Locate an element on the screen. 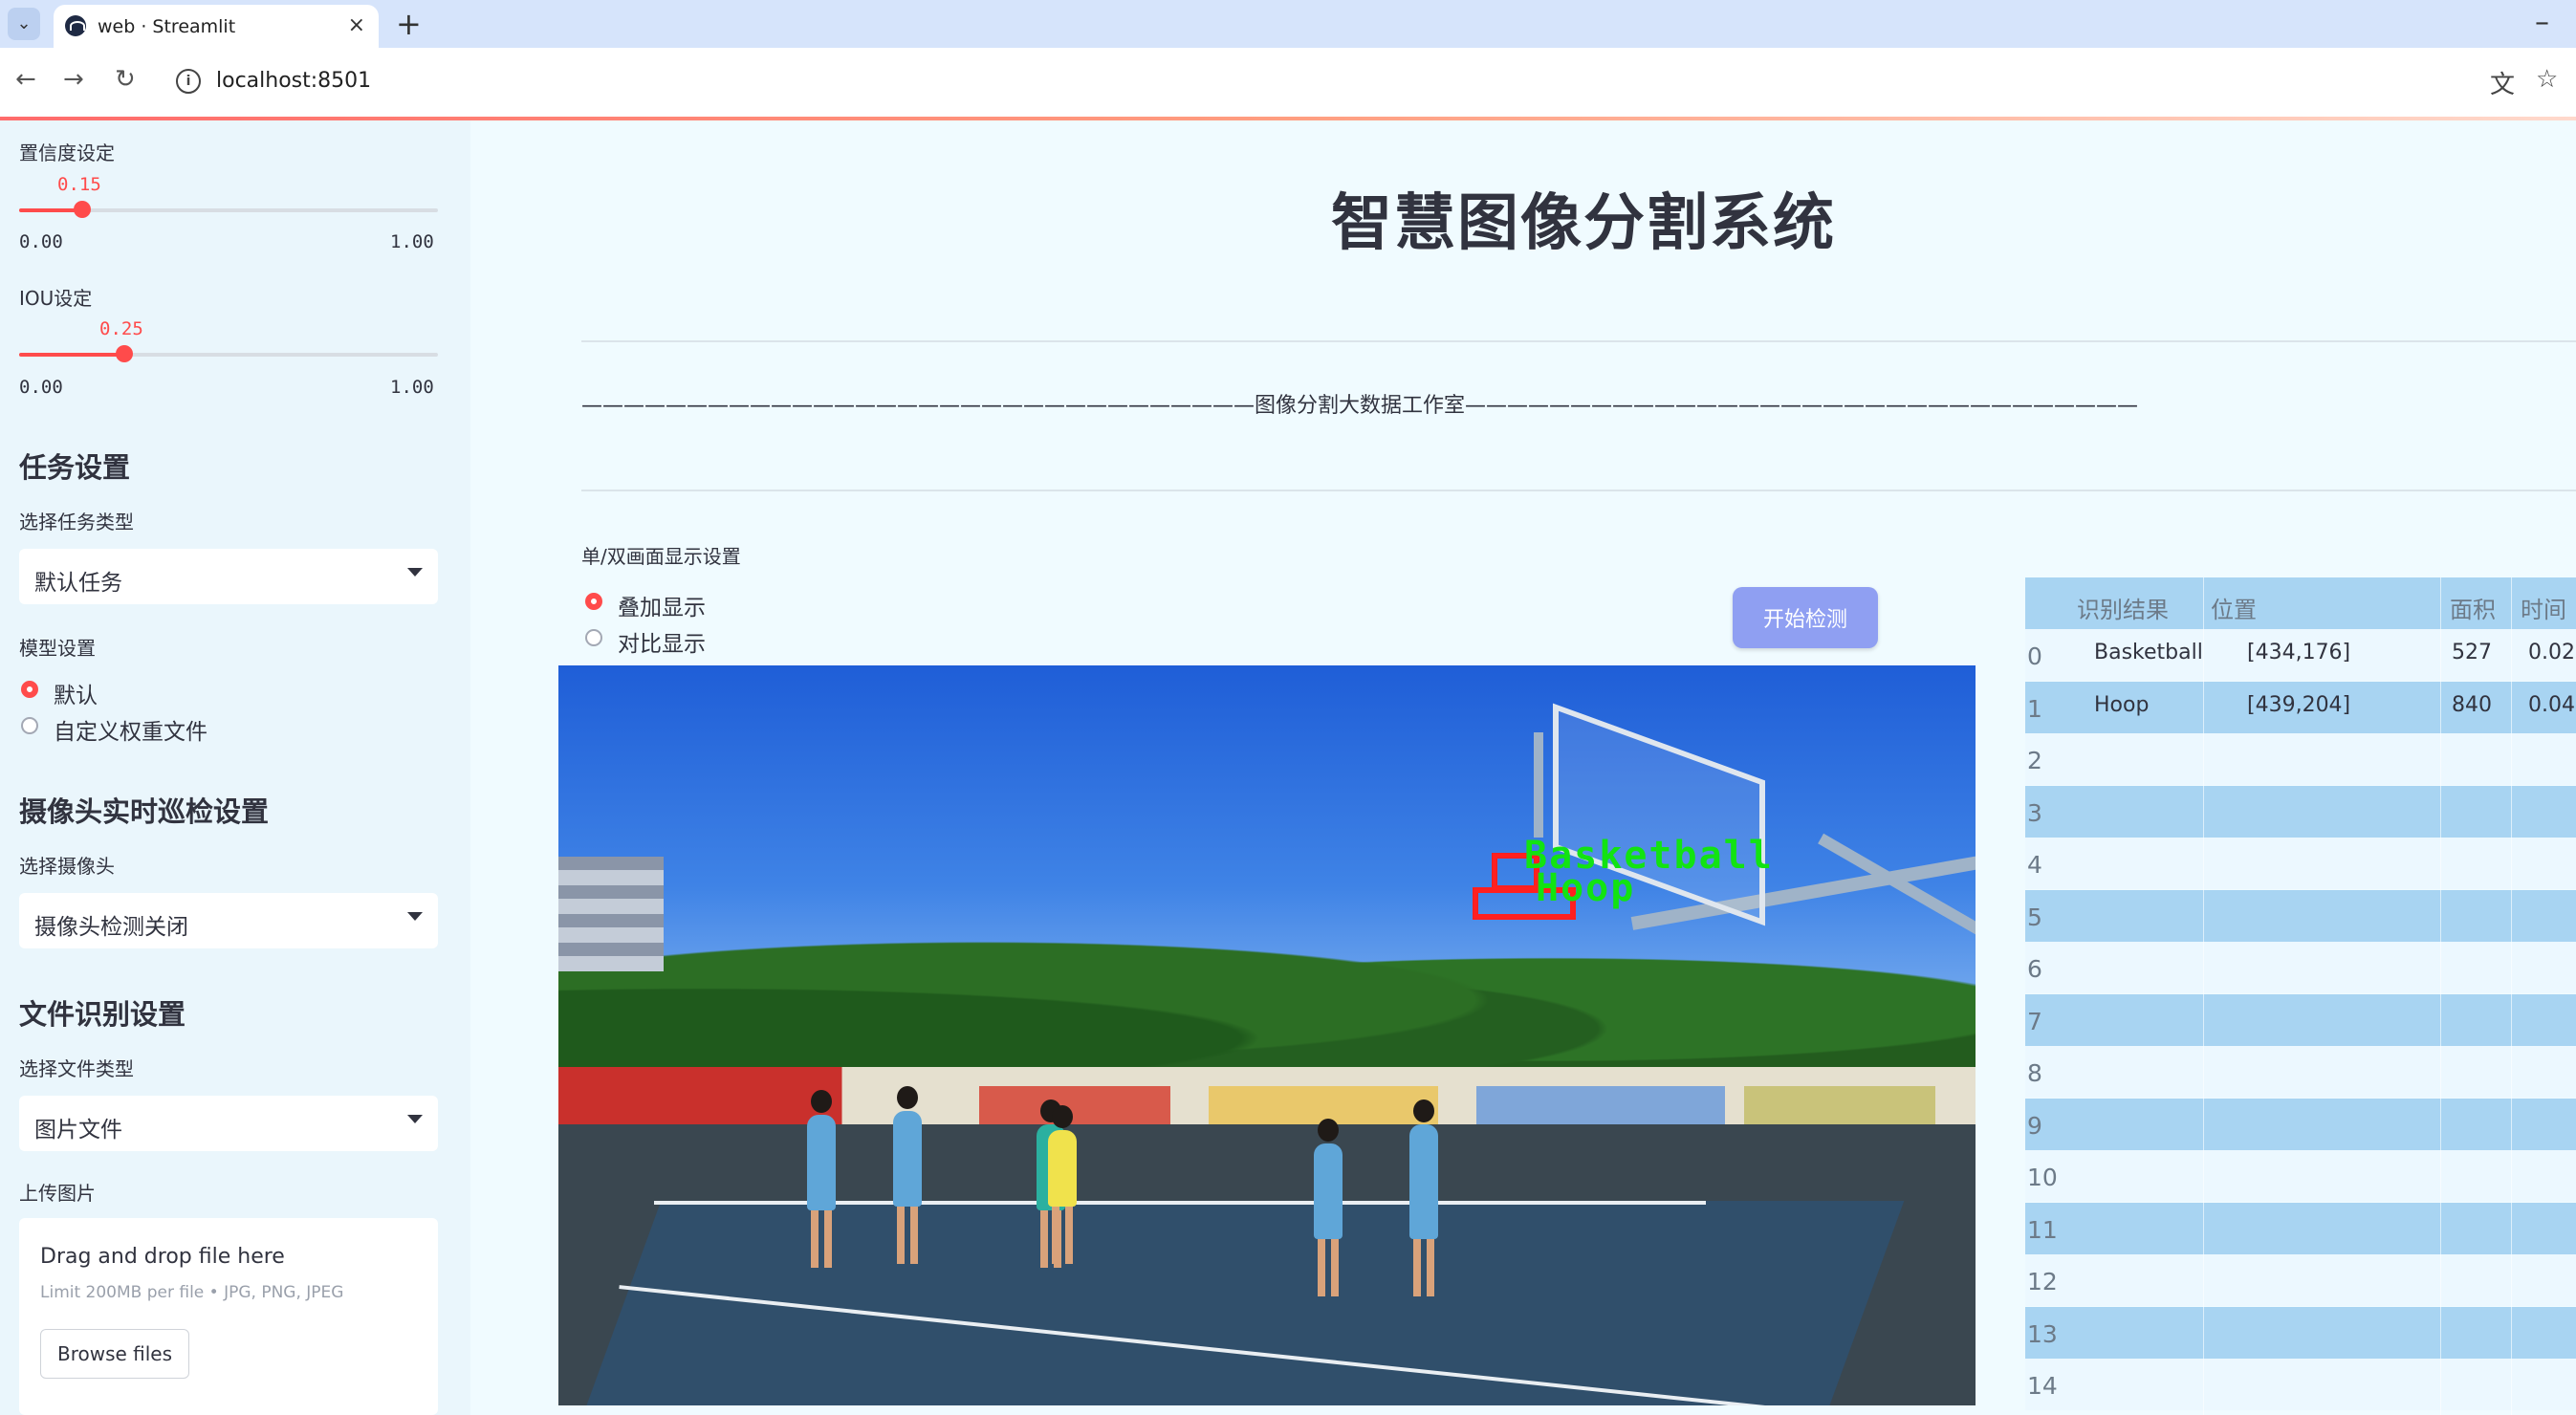  start-detection-button: 开始检测 is located at coordinates (1805, 617).